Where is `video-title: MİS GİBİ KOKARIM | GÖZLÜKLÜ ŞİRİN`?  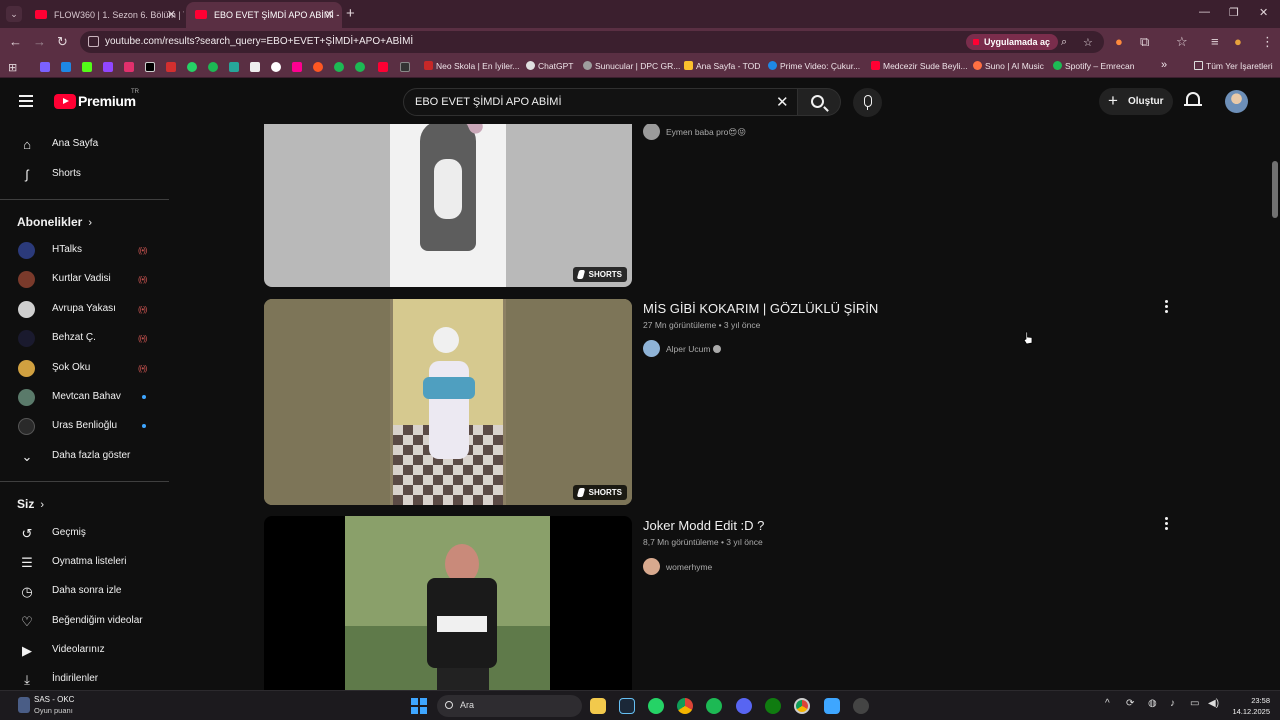
video-title: MİS GİBİ KOKARIM | GÖZLÜKLÜ ŞİRİN is located at coordinates (760, 308).